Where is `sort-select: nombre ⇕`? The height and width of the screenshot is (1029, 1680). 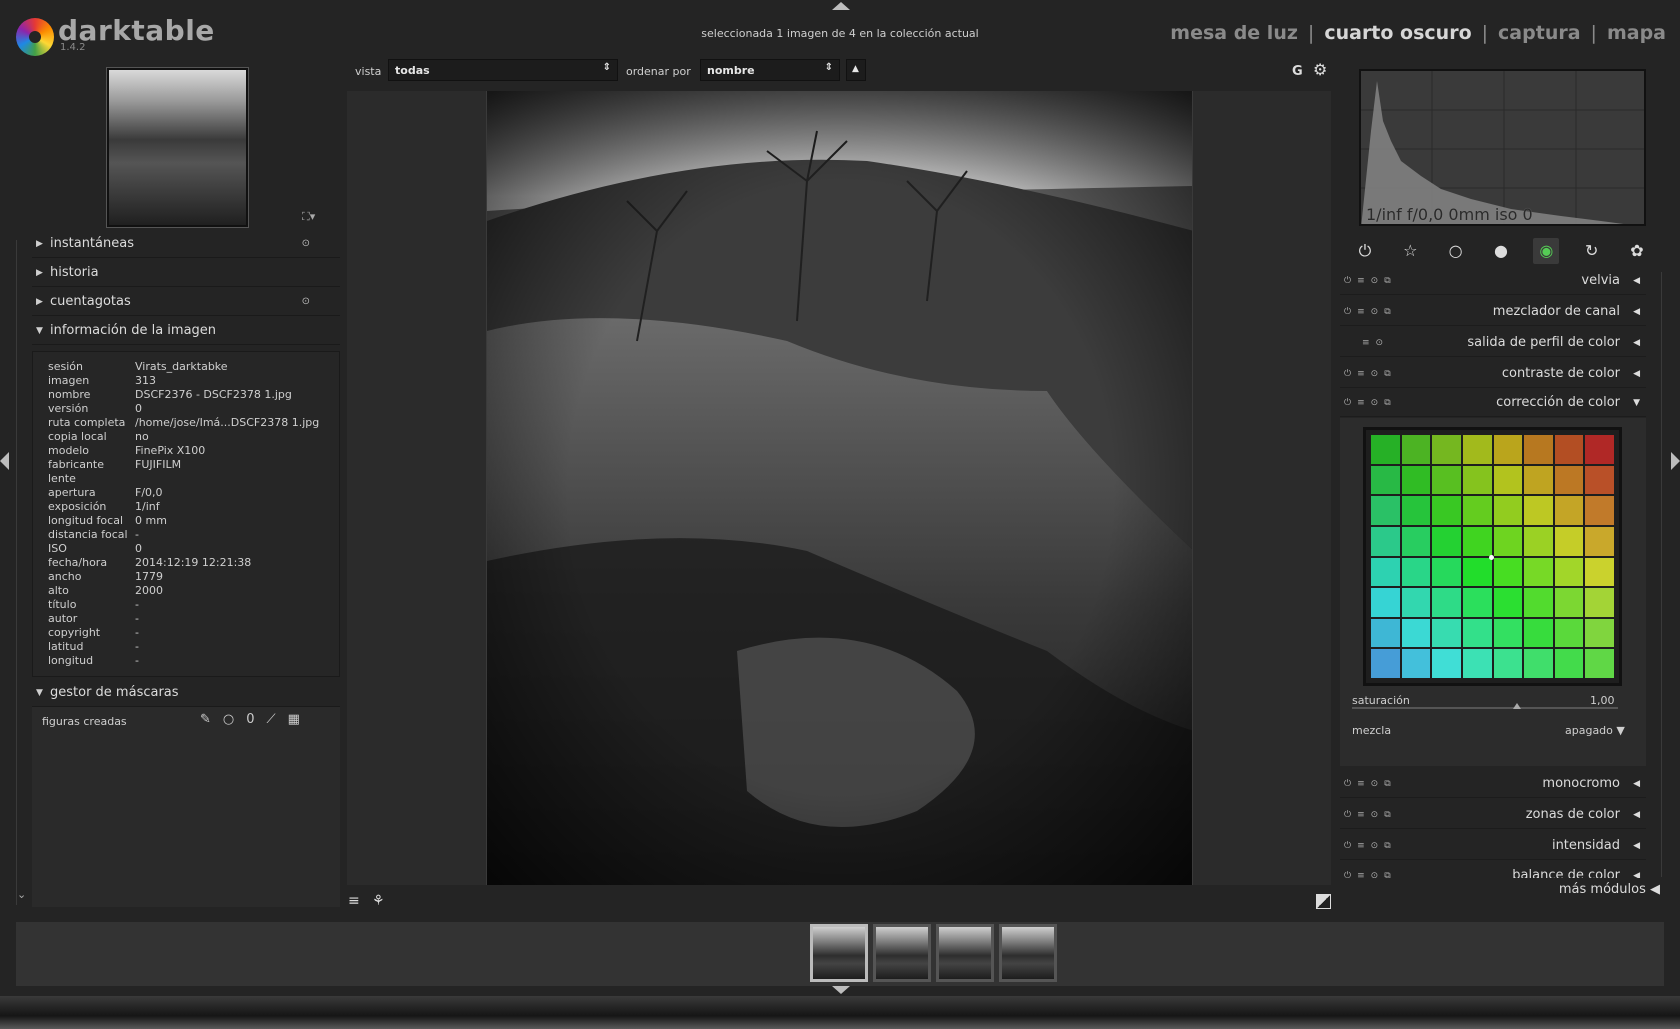
sort-select: nombre ⇕ is located at coordinates (770, 70).